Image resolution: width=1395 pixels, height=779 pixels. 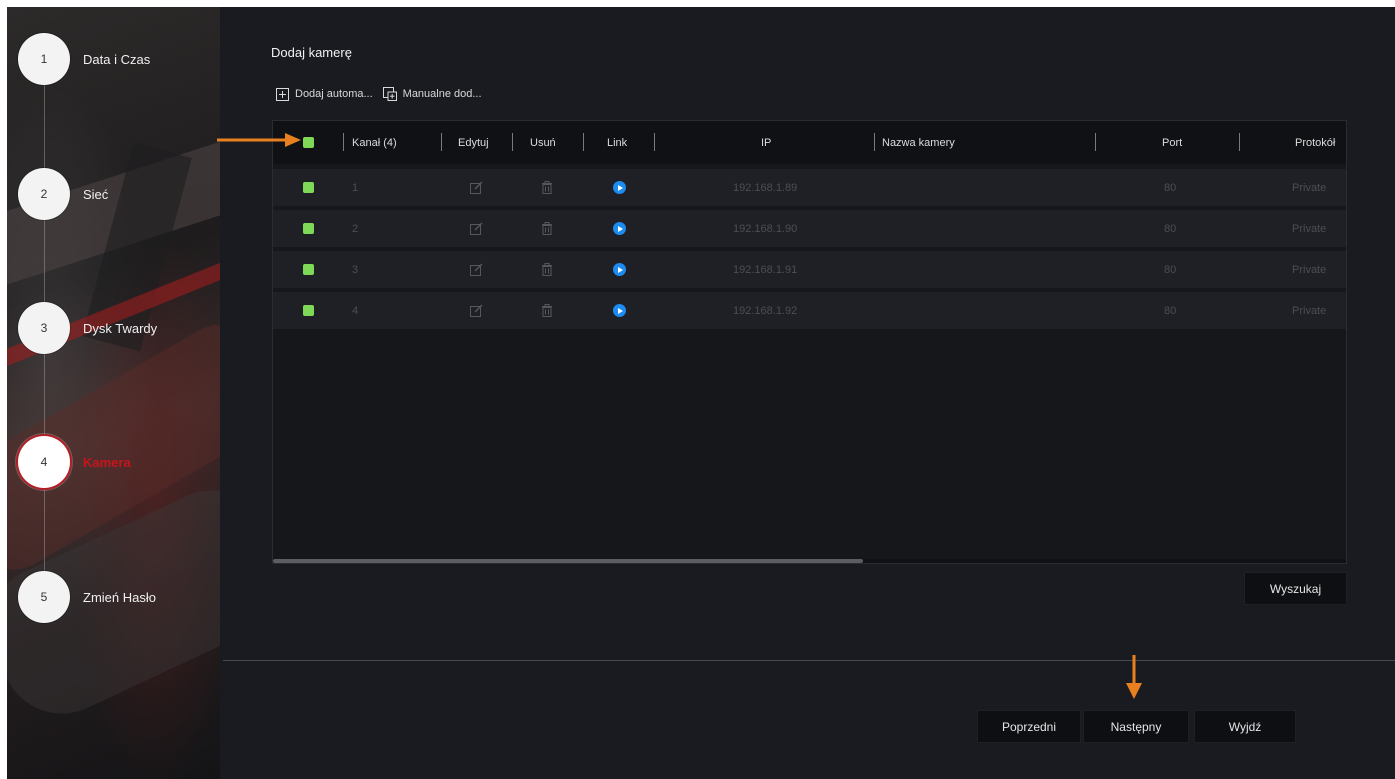 I want to click on table-row: 1 192.168.1.89 80 Private, so click(x=809, y=187).